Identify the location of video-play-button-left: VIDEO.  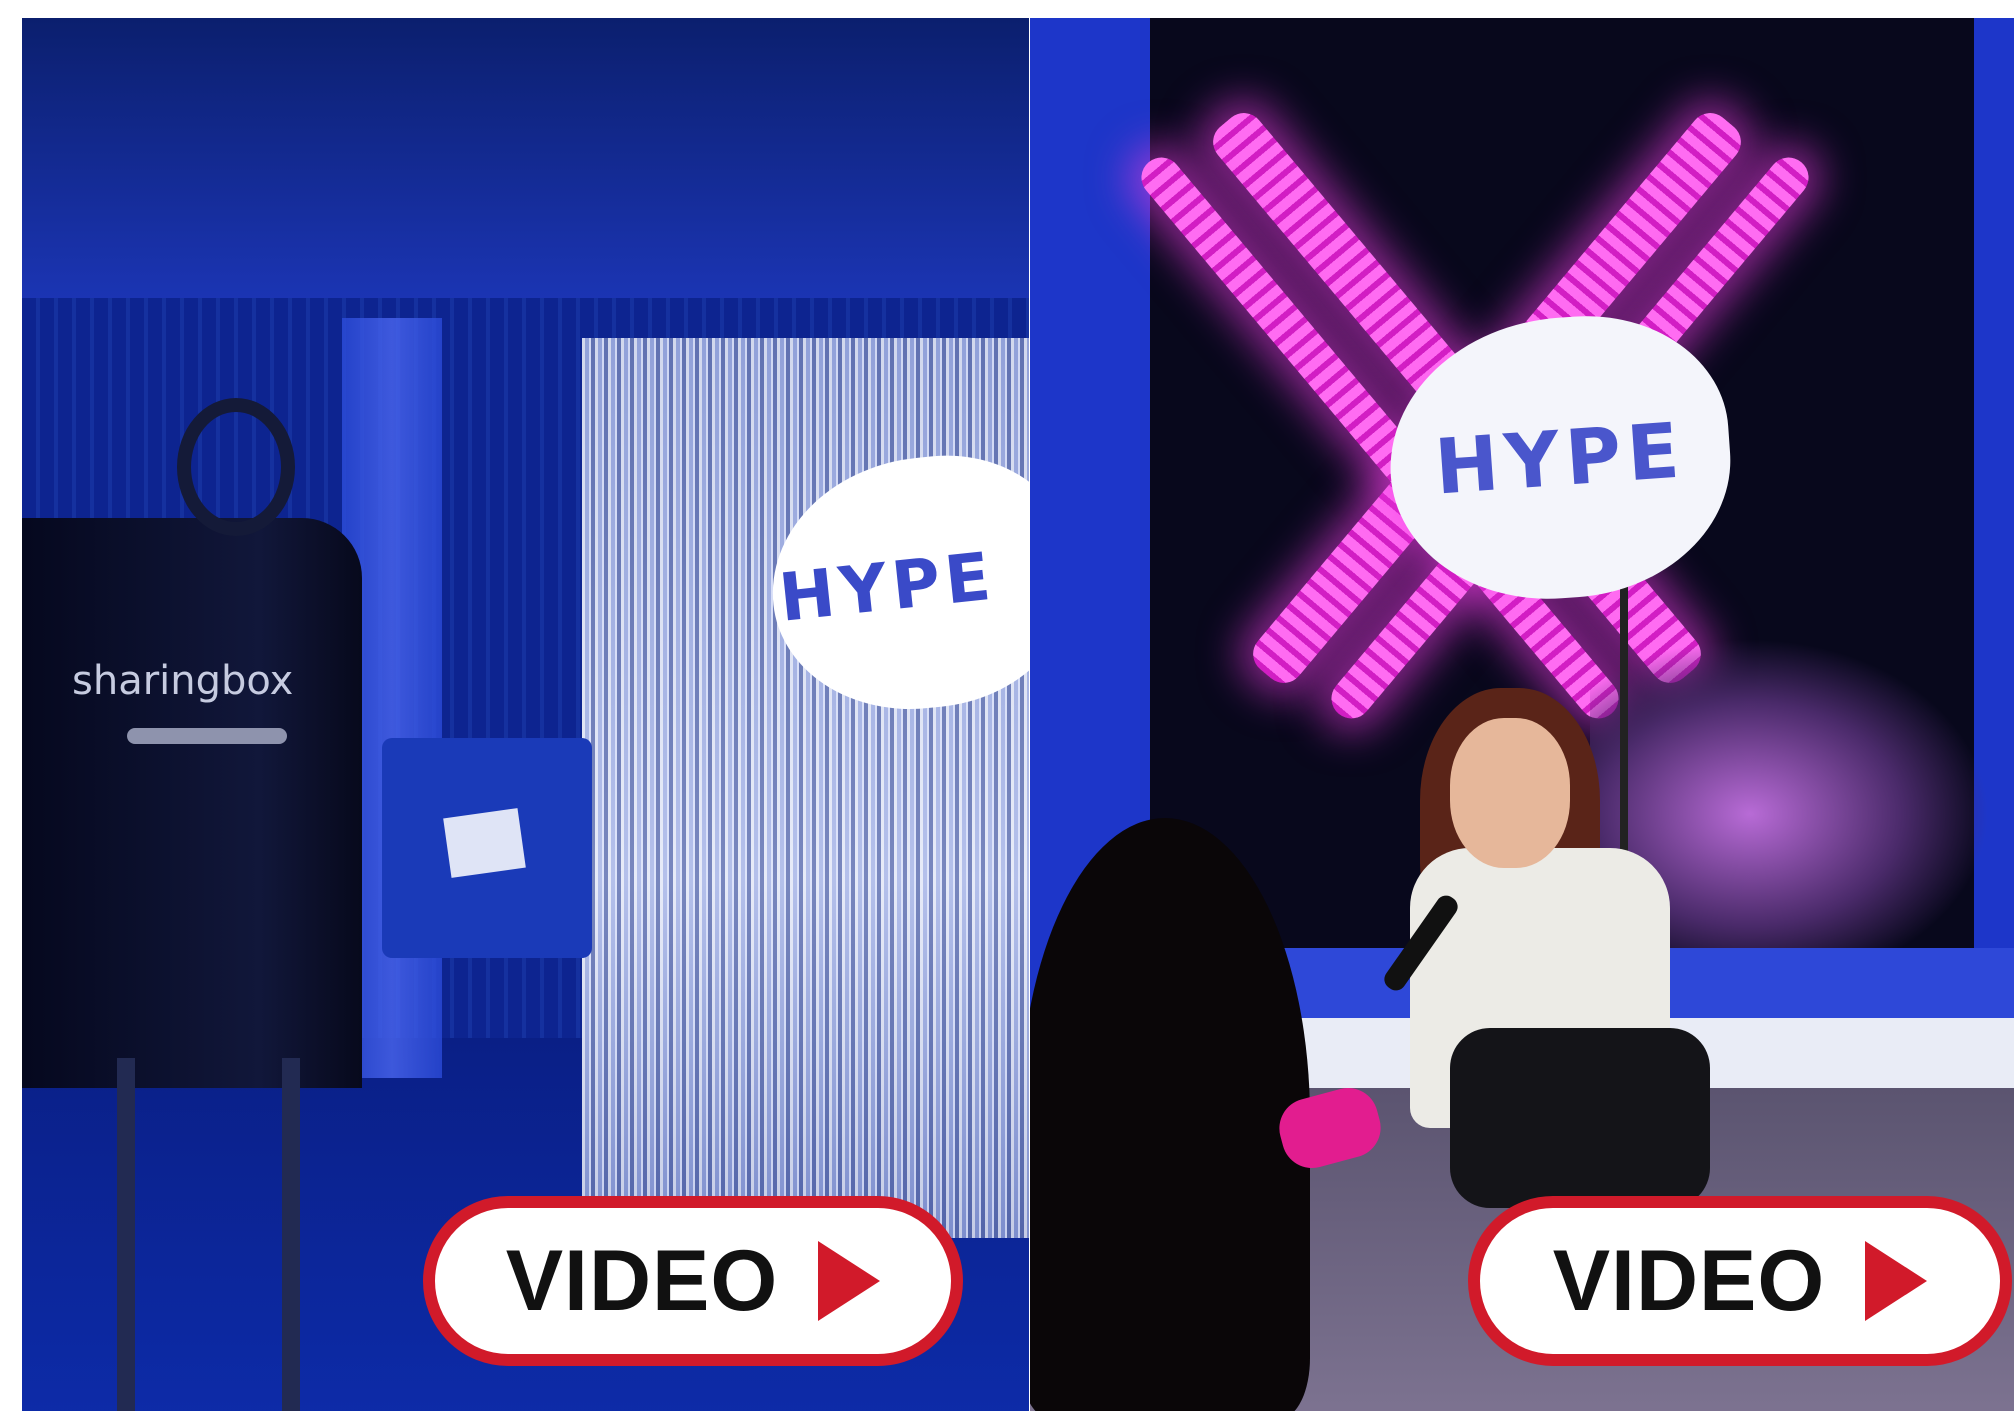
(693, 1281).